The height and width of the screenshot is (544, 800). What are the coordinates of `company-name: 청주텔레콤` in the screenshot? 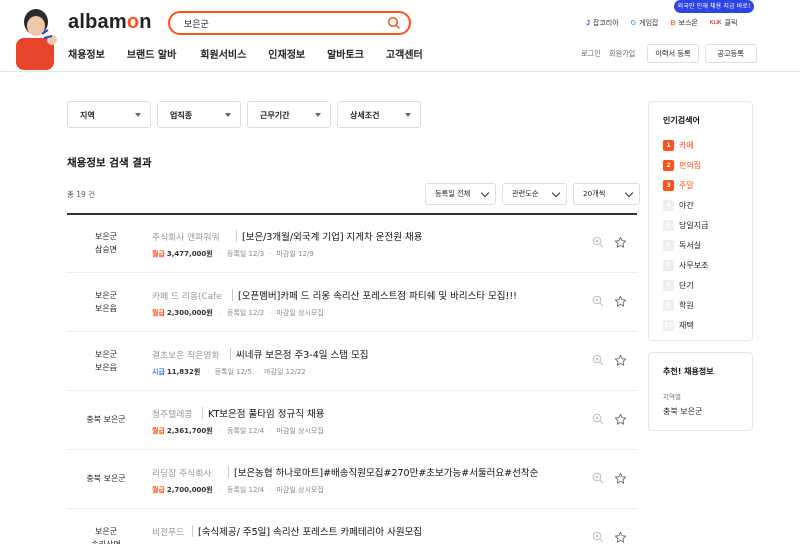 It's located at (172, 413).